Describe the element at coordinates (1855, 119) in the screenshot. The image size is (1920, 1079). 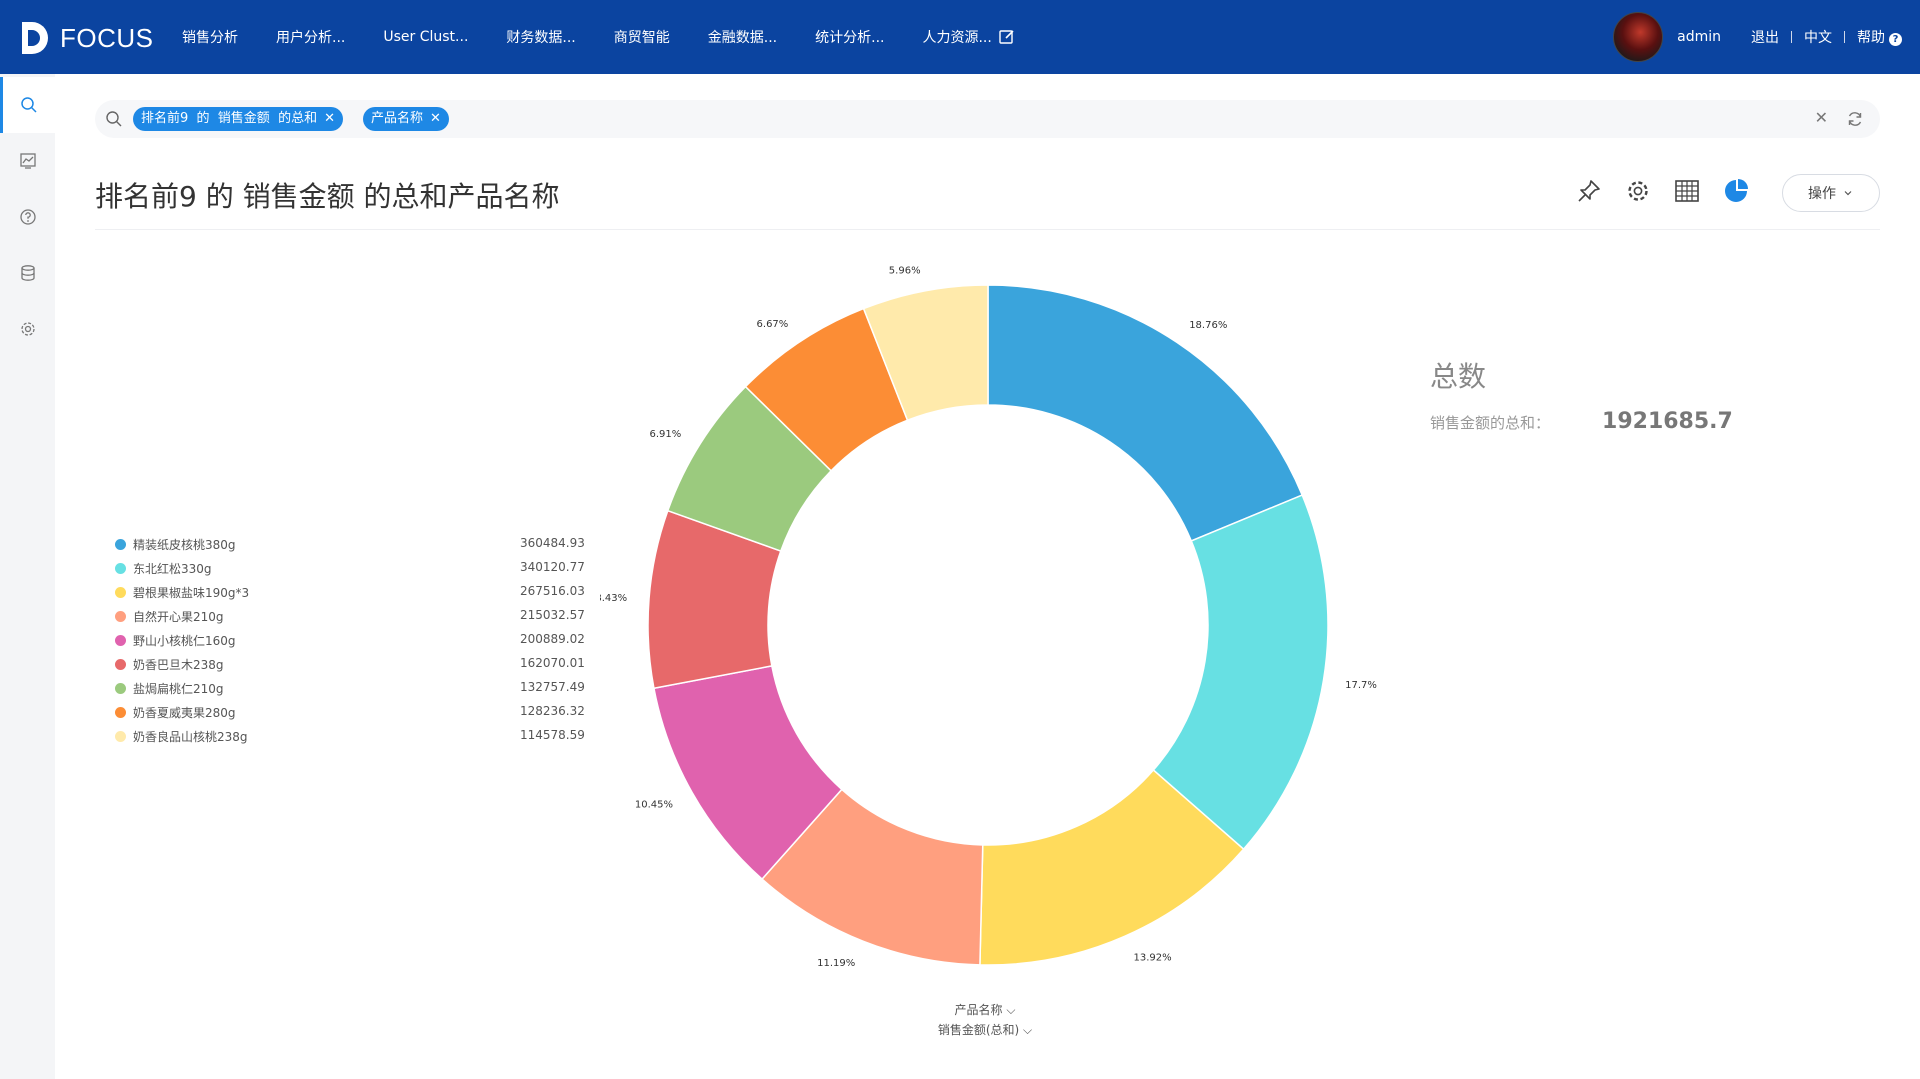
I see `refresh-icon` at that location.